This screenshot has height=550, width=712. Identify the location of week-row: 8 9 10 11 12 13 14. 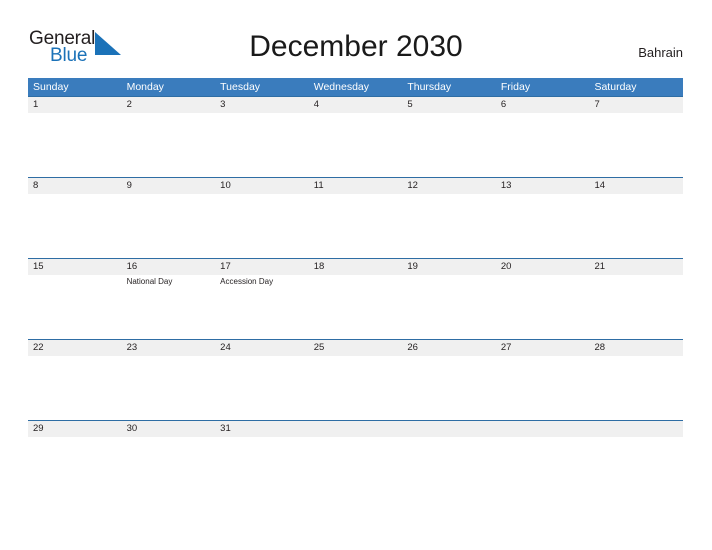
(355, 217).